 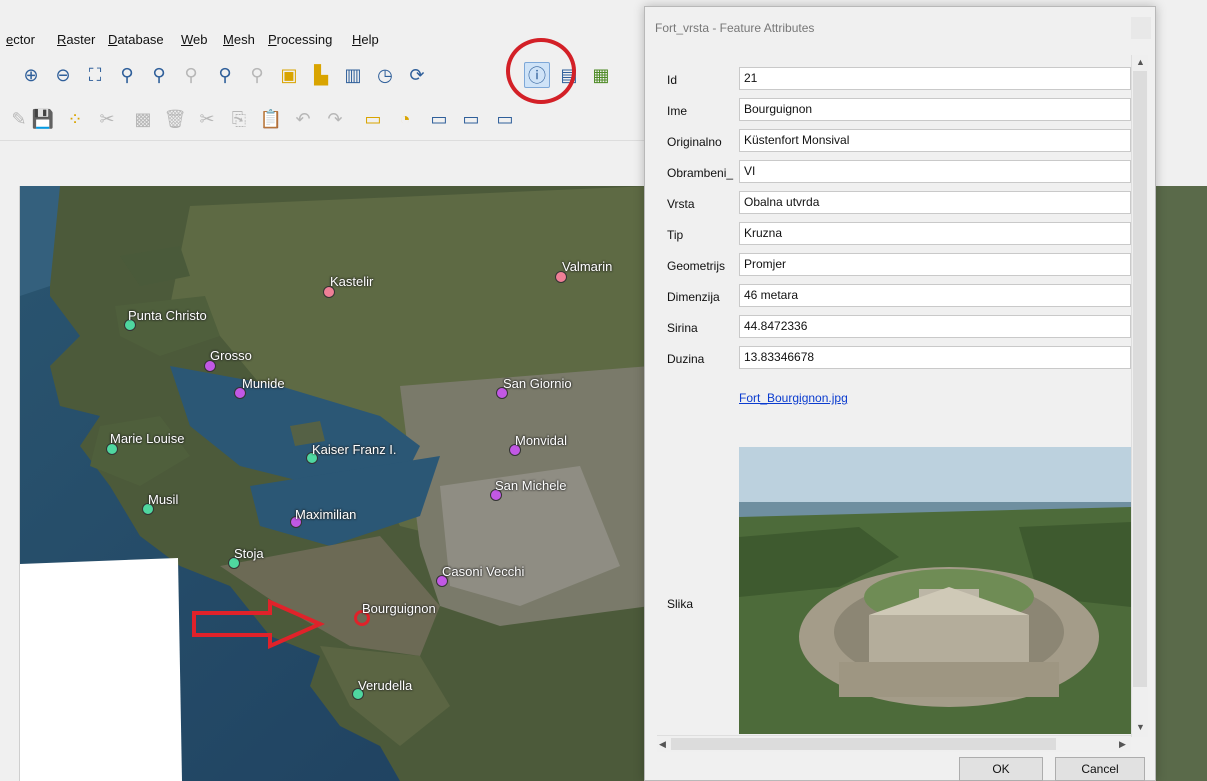 I want to click on undo-icon: ↶, so click(x=303, y=119).